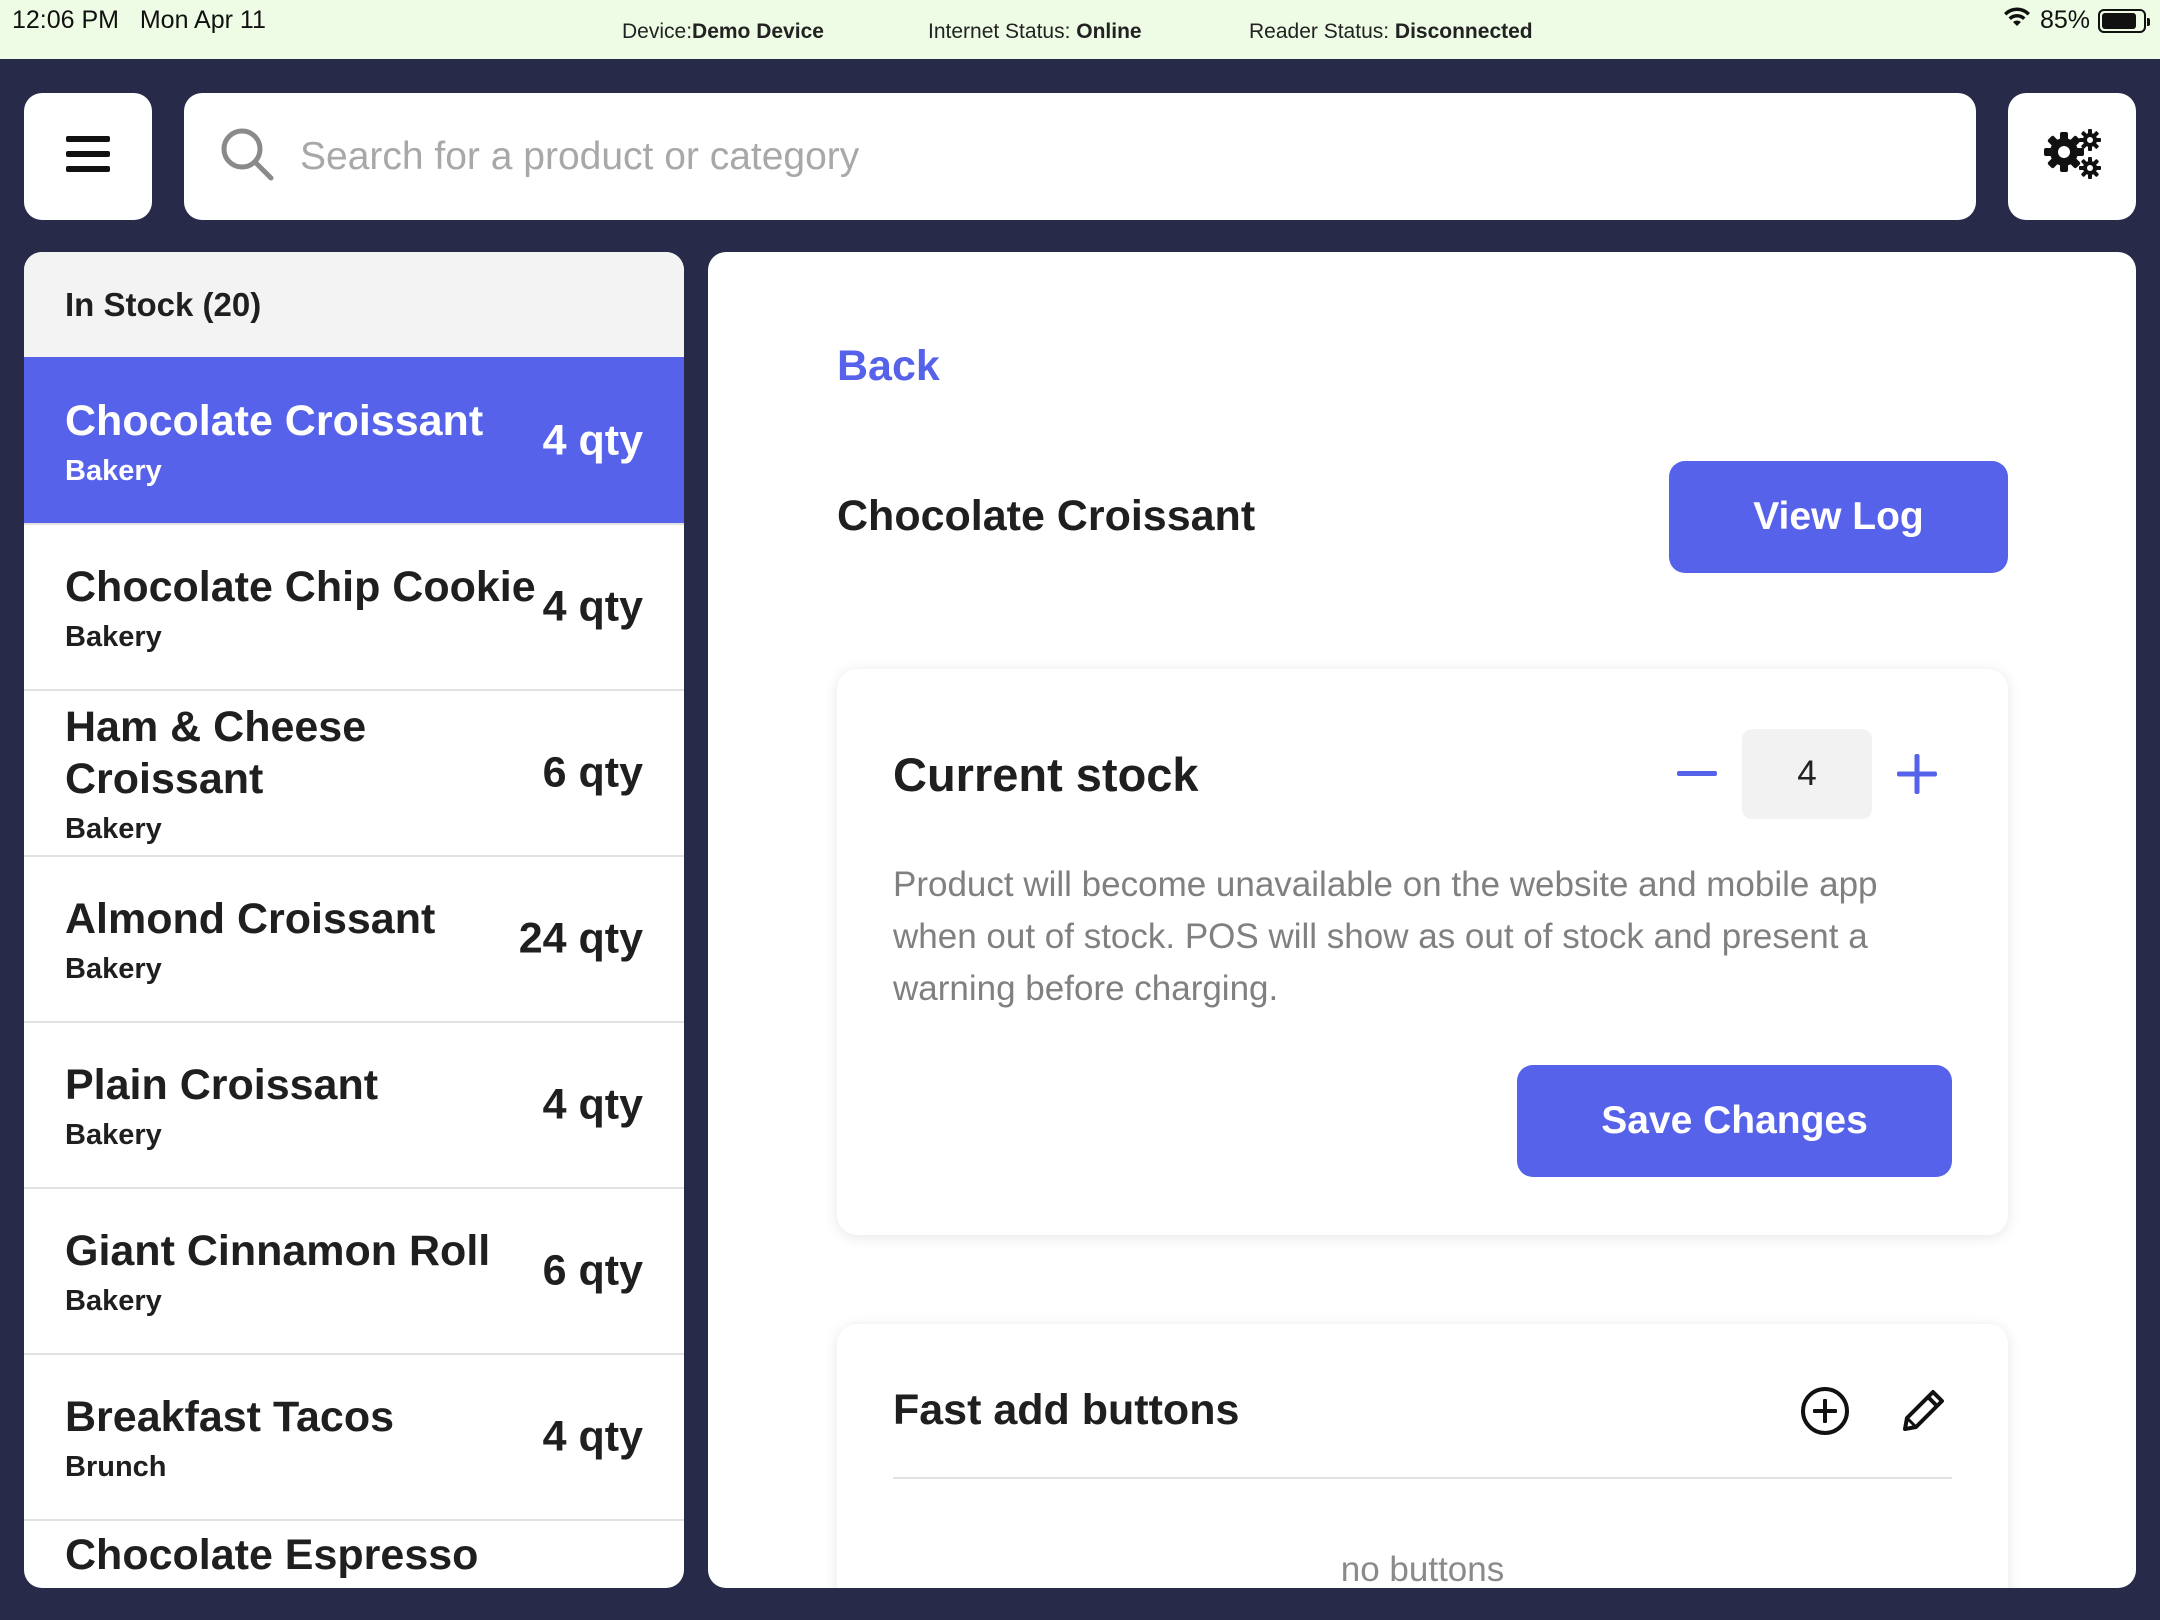 This screenshot has height=1620, width=2160. I want to click on gears-icon, so click(2072, 156).